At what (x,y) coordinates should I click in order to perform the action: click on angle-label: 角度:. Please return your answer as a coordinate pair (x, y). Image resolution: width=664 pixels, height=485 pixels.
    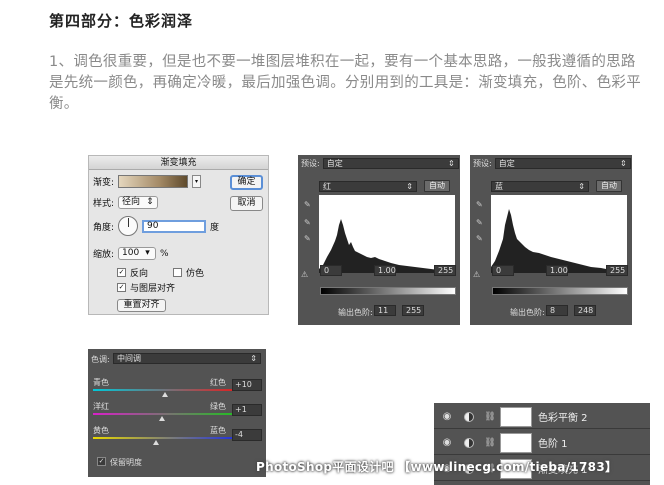
    Looking at the image, I should click on (104, 227).